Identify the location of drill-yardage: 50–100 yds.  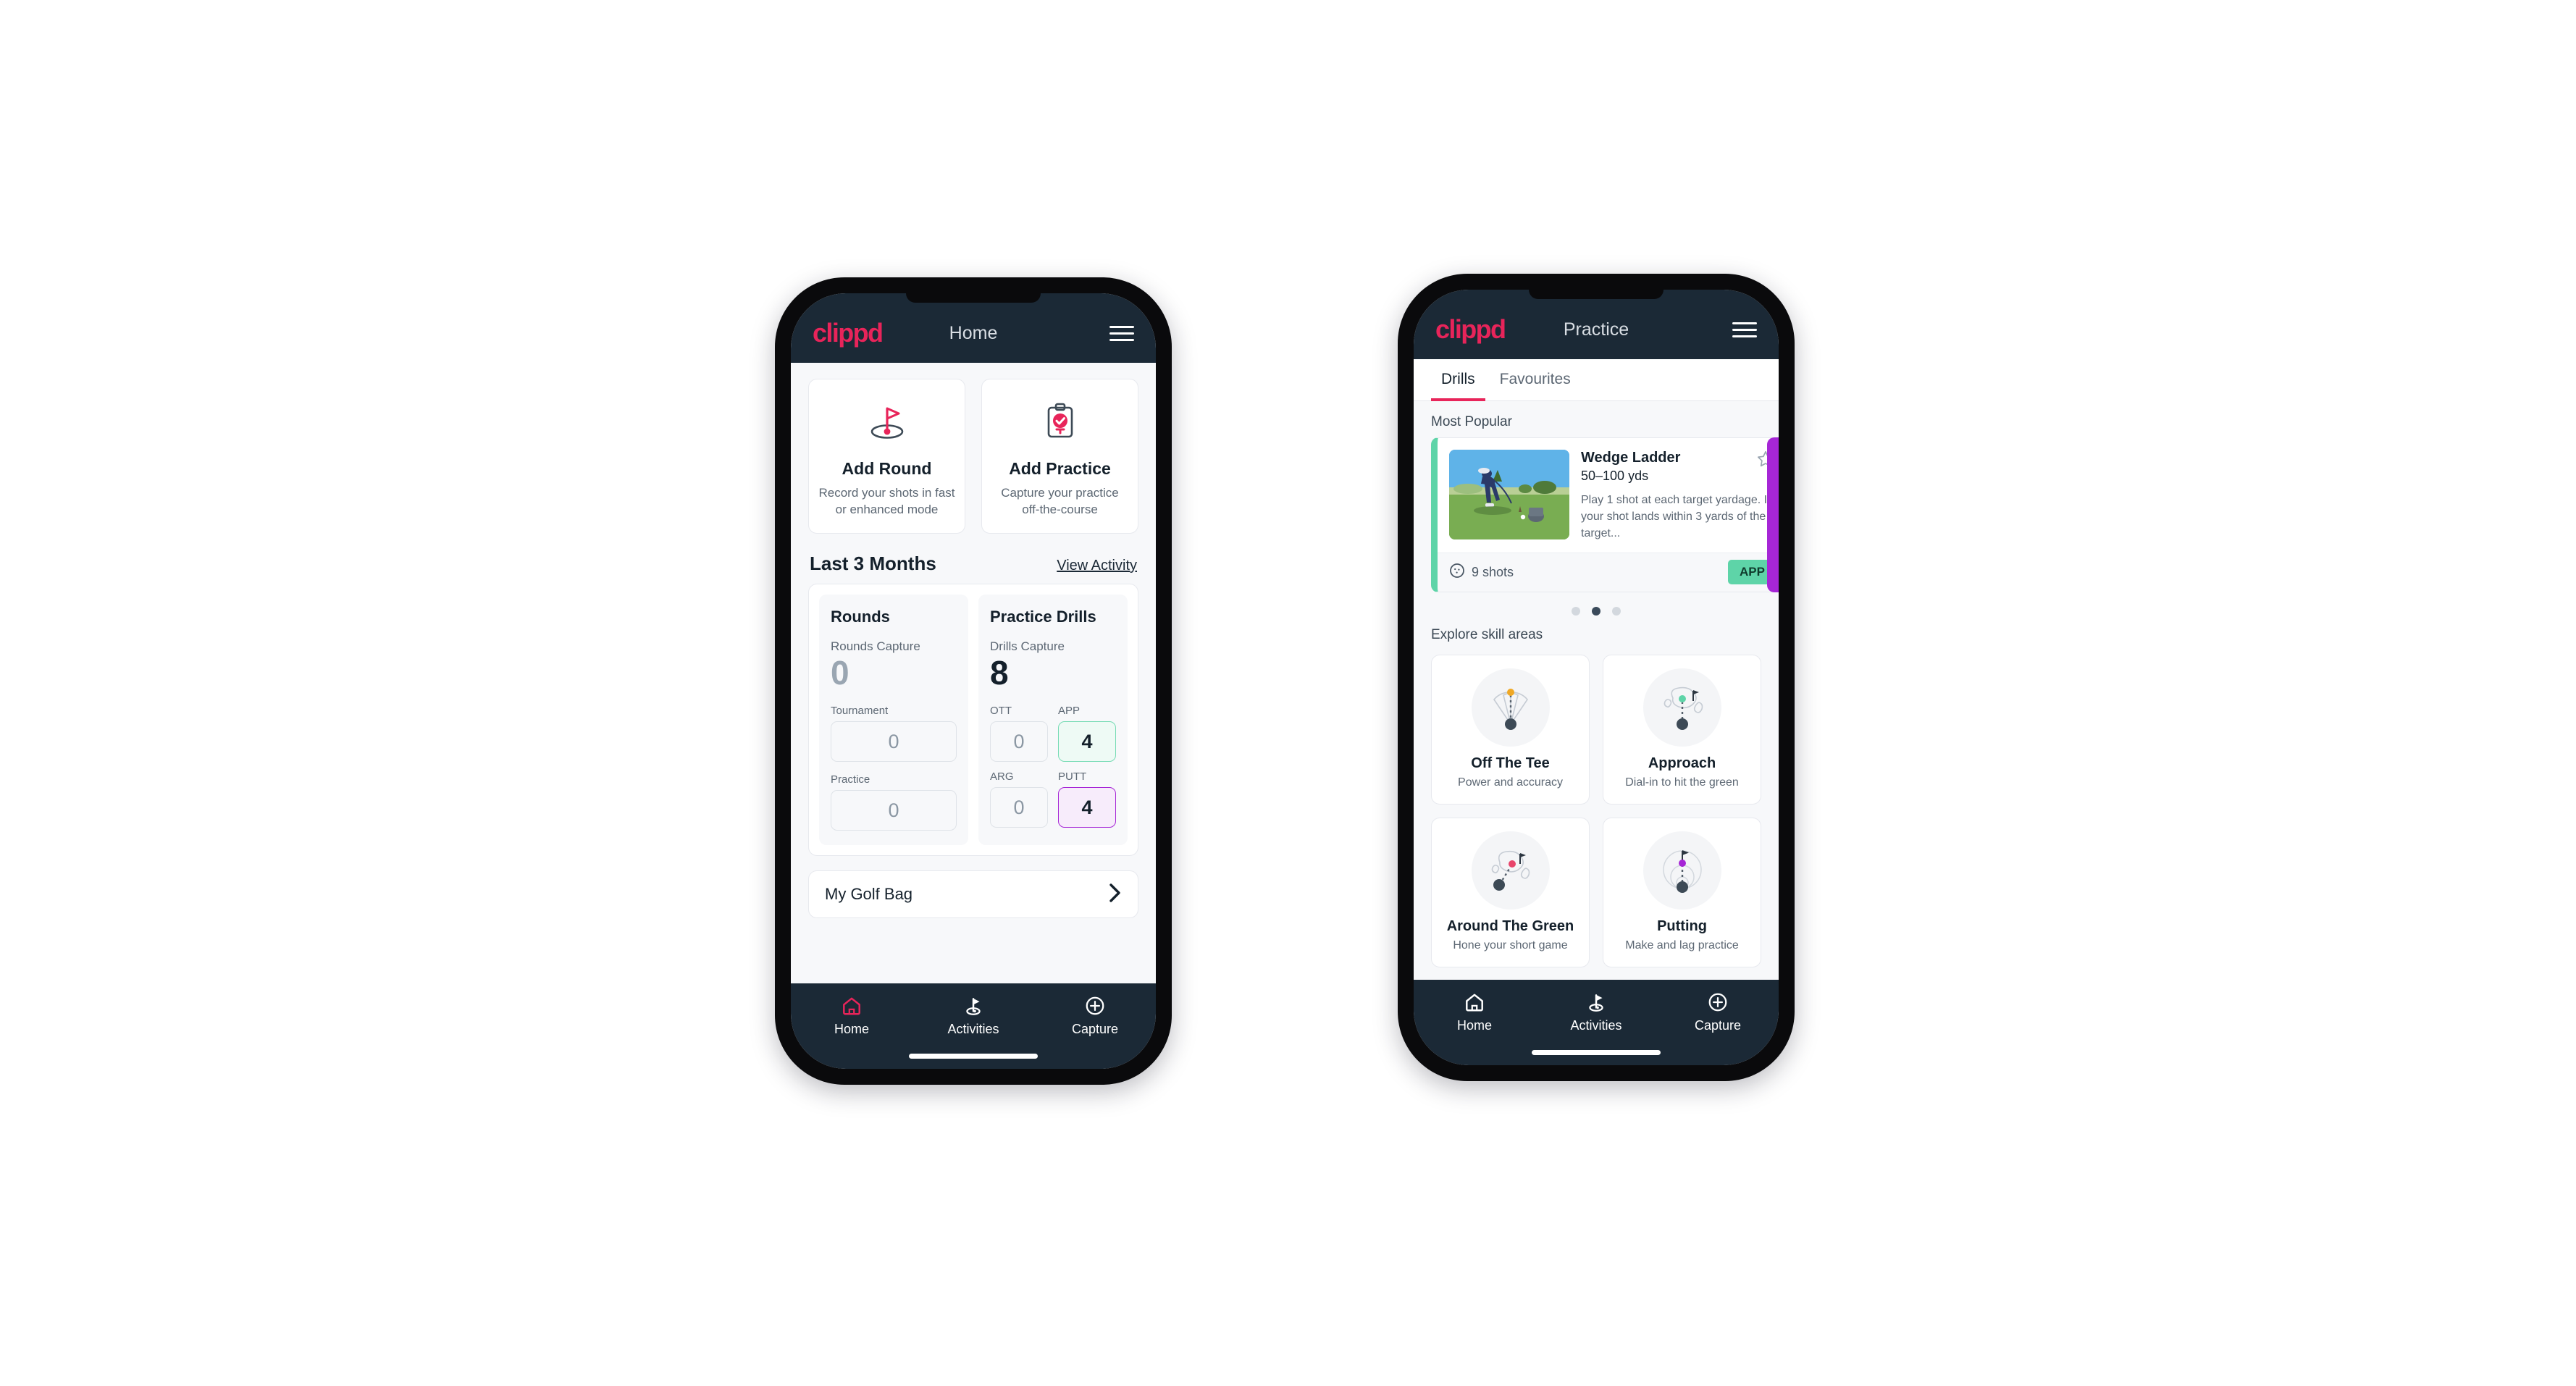
(1615, 476).